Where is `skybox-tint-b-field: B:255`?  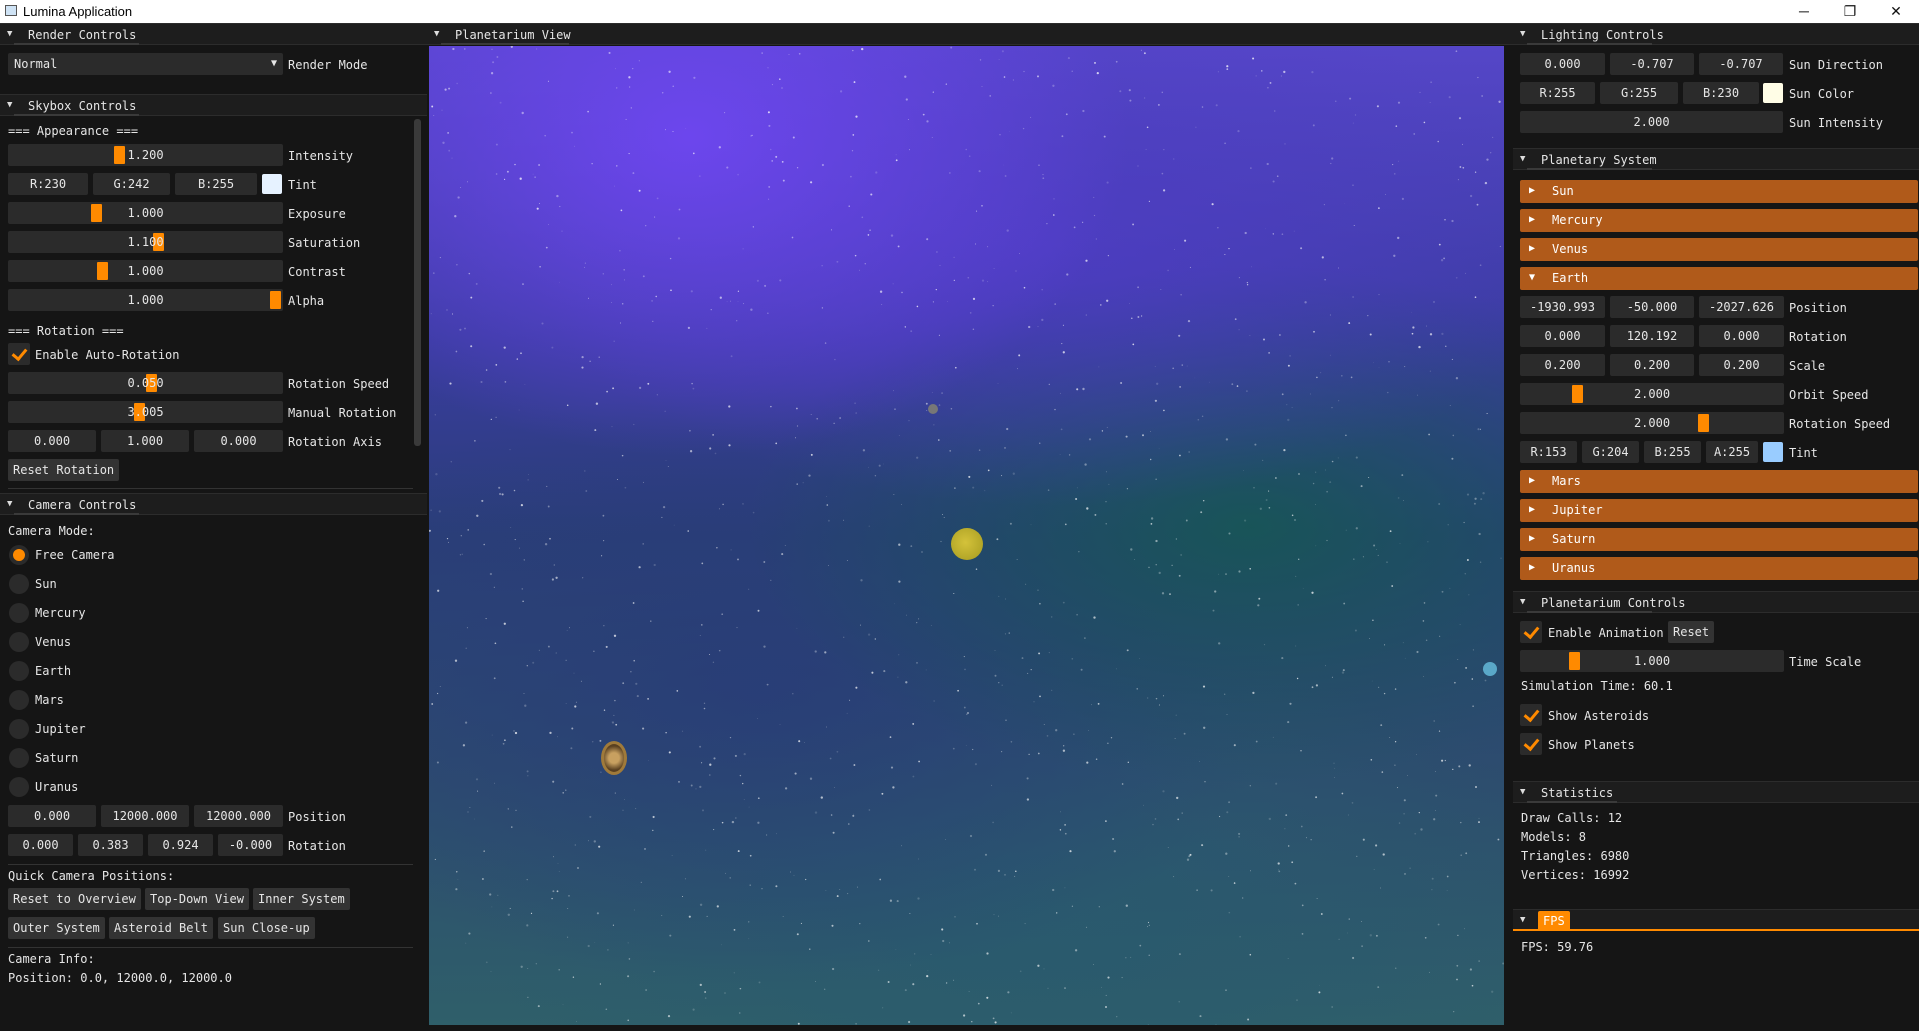 skybox-tint-b-field: B:255 is located at coordinates (216, 184).